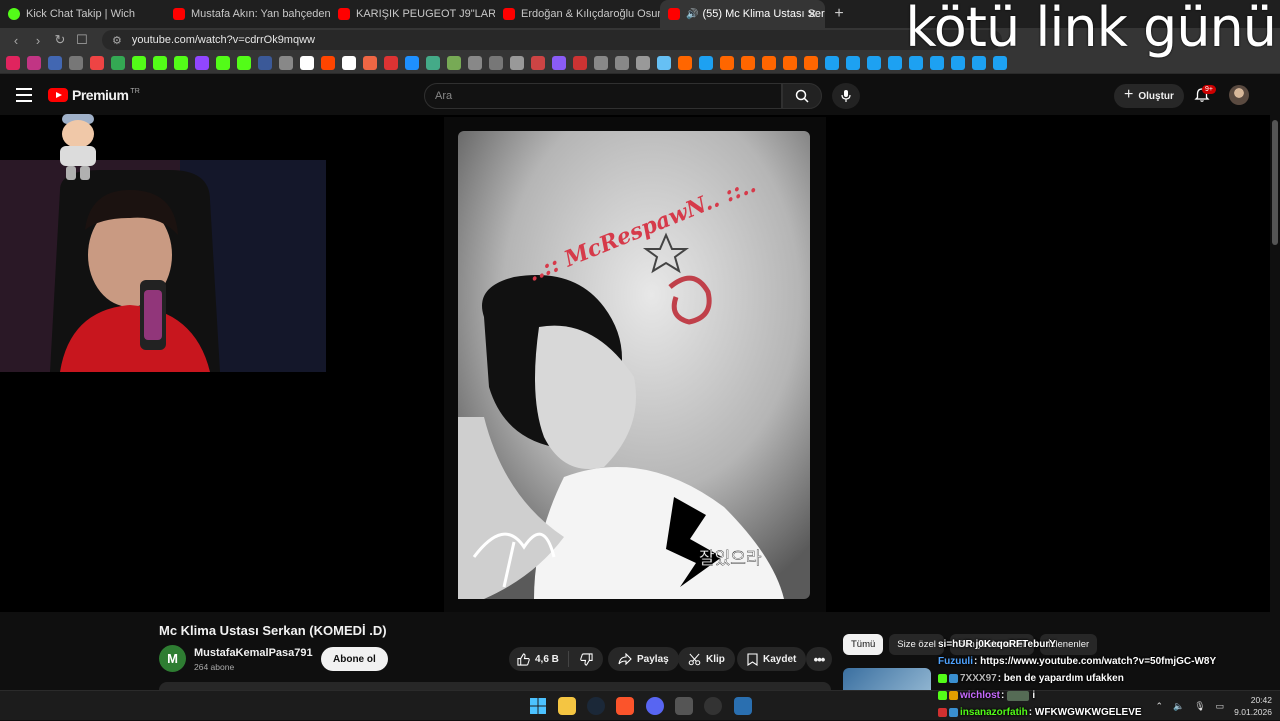  What do you see at coordinates (772, 659) in the screenshot?
I see `save-button: Kaydet` at bounding box center [772, 659].